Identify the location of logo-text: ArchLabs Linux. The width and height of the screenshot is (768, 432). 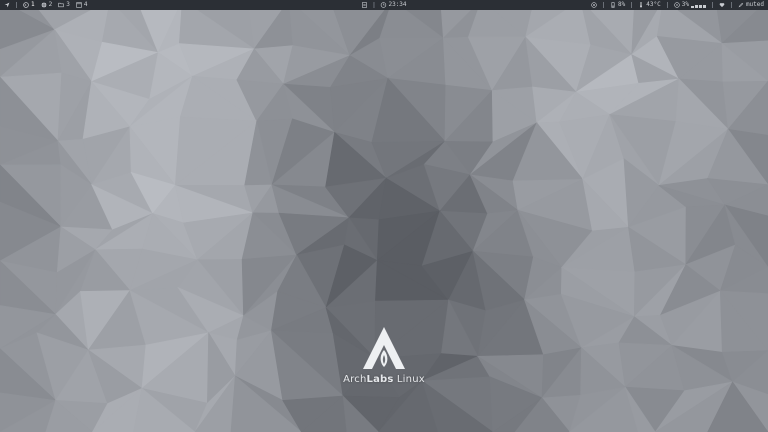
(384, 379).